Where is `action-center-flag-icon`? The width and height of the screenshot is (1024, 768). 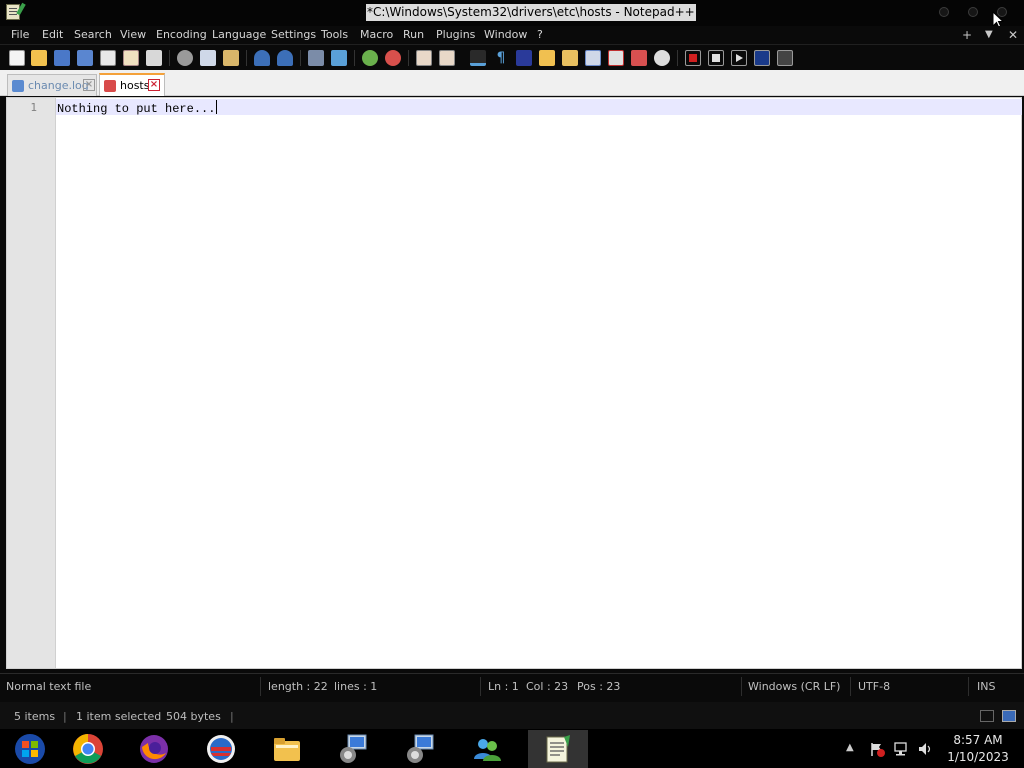 action-center-flag-icon is located at coordinates (877, 749).